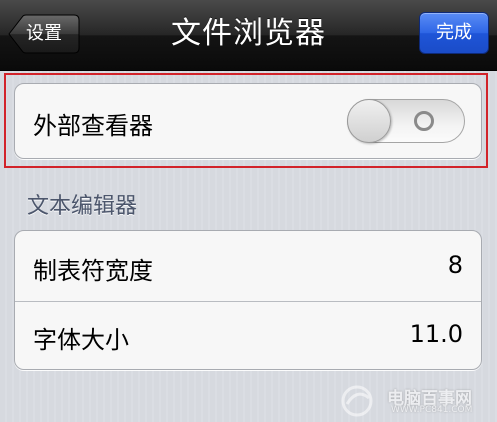  What do you see at coordinates (454, 33) in the screenshot?
I see `done-button: 完成` at bounding box center [454, 33].